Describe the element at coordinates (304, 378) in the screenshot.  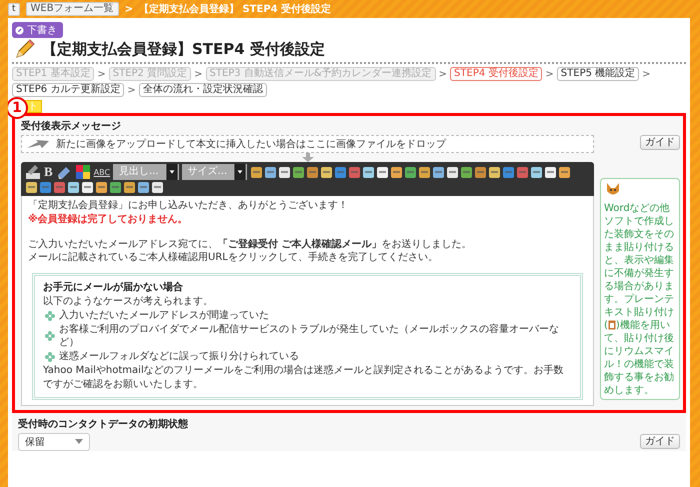
I see `notice-closing: Yahoo Mailやhotmailなどのフリーメールをご利用の場合は迷惑メールと誤判定されることがあるようです。お手数ですがご確認をお願いいたします。` at that location.